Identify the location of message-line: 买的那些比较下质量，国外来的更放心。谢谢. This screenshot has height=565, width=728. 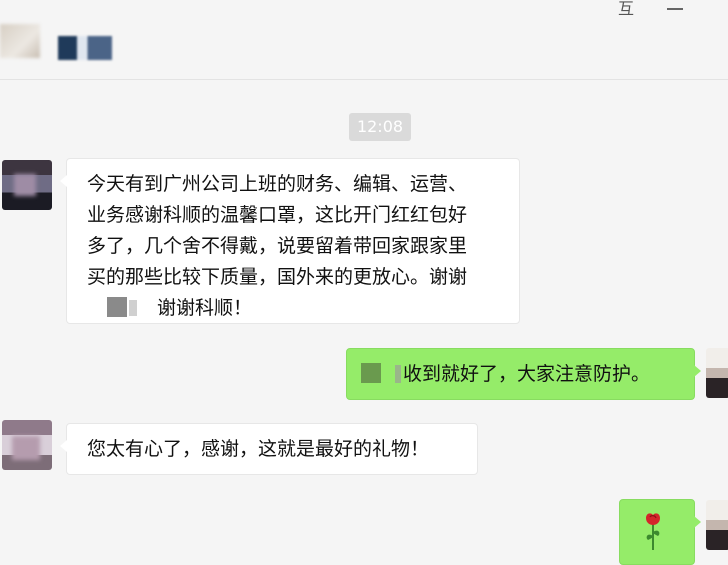
(277, 277).